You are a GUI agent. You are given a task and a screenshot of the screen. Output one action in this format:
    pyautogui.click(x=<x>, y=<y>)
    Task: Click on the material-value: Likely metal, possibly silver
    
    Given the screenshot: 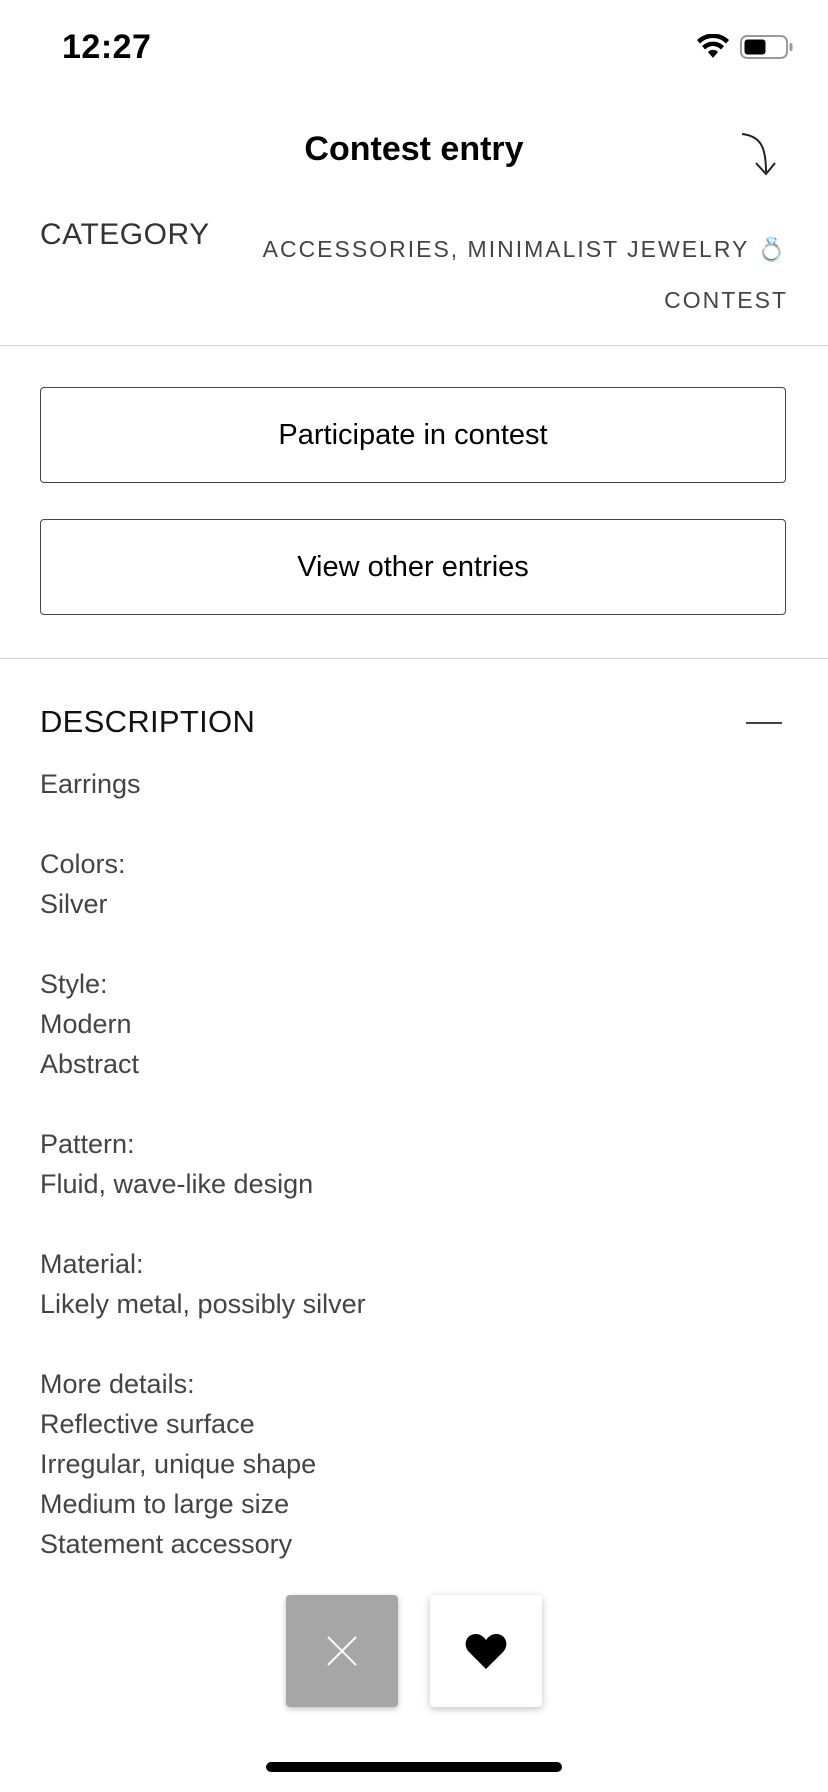 What is the action you would take?
    pyautogui.click(x=203, y=1304)
    